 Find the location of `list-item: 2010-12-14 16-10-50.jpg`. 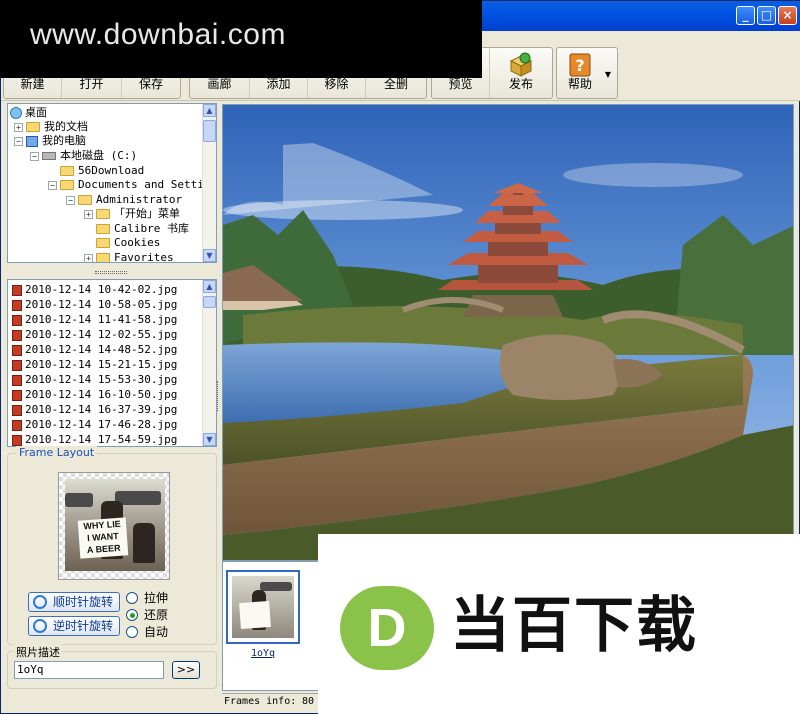

list-item: 2010-12-14 16-10-50.jpg is located at coordinates (94, 394).